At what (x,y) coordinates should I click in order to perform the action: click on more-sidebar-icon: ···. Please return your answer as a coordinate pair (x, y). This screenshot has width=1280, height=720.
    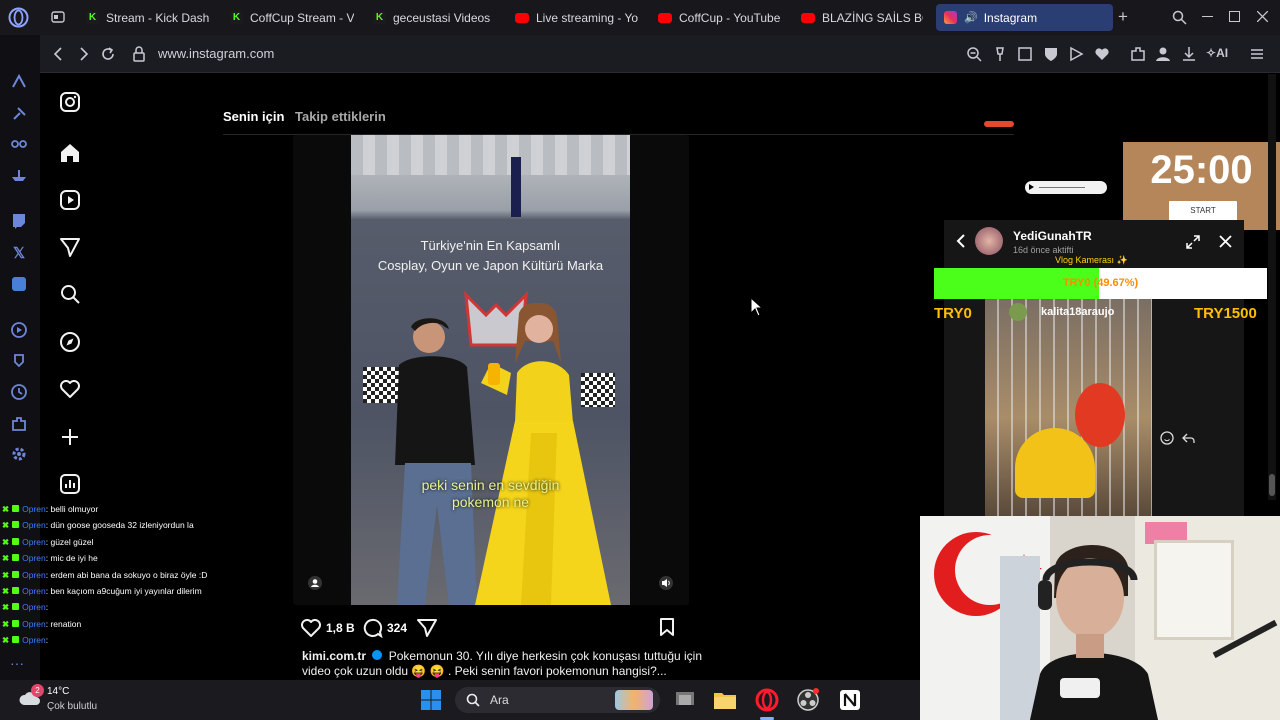
    Looking at the image, I should click on (17, 663).